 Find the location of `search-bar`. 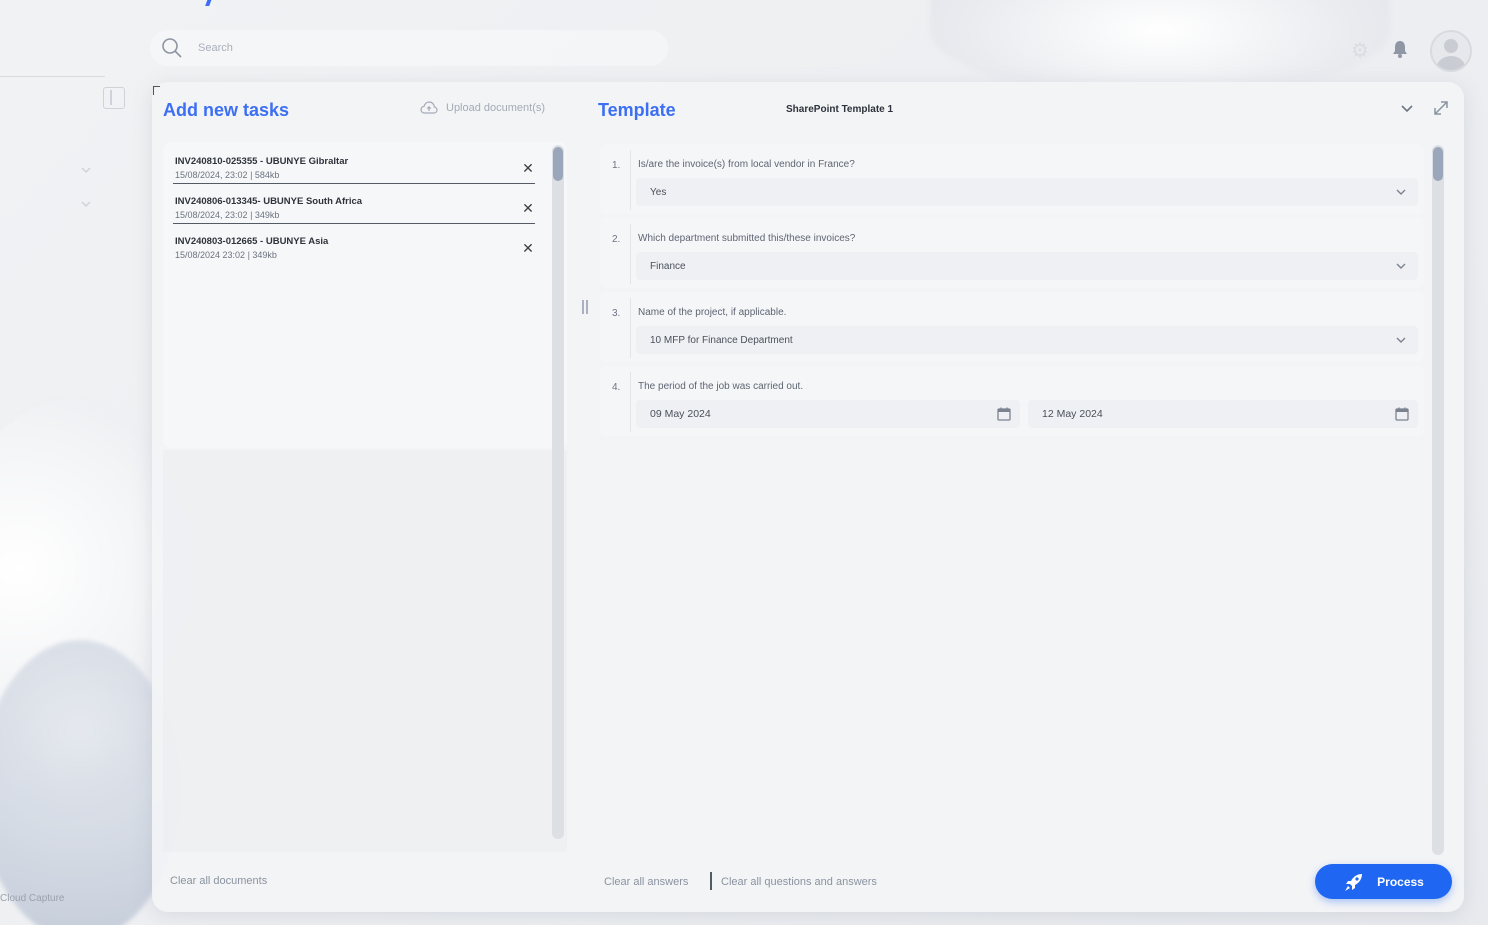

search-bar is located at coordinates (409, 48).